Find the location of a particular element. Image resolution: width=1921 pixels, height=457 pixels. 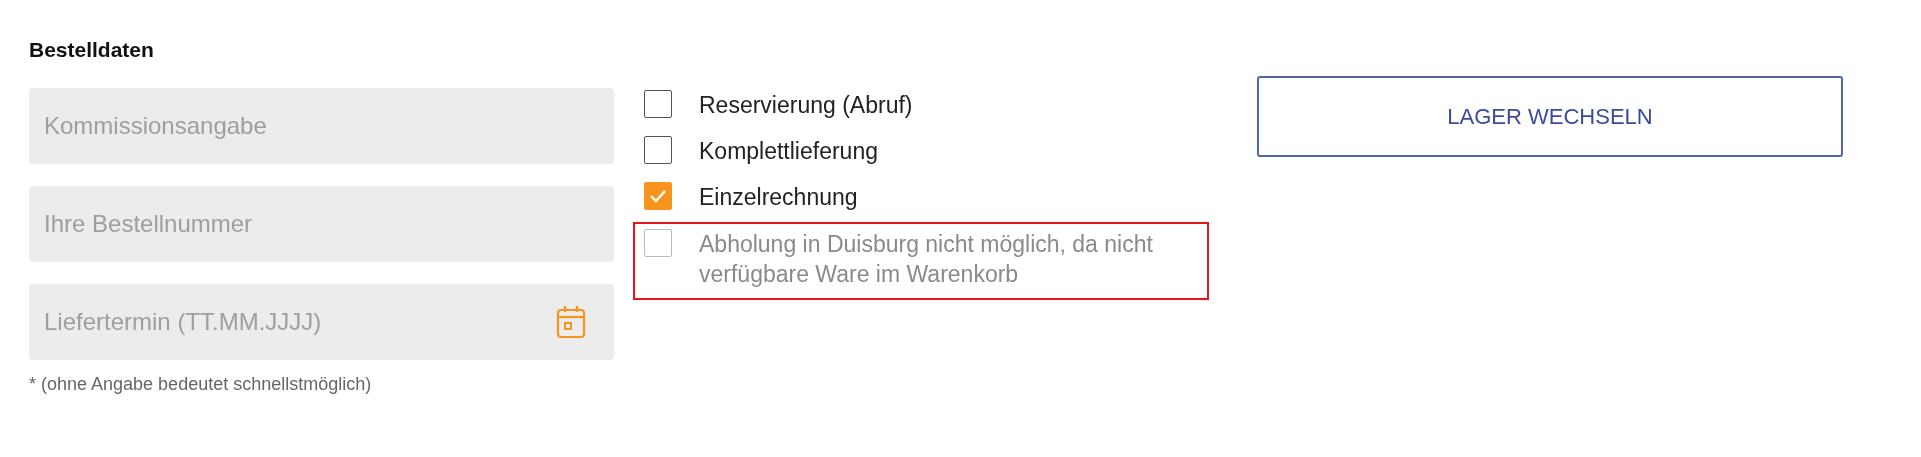

checkbox-label: Reservierung (Abruf) is located at coordinates (806, 105).